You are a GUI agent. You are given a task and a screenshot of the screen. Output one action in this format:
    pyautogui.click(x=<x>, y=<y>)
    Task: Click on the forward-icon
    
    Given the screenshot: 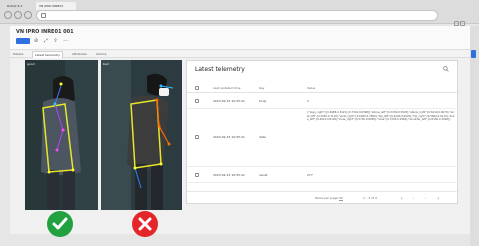 What is the action you would take?
    pyautogui.click(x=18, y=15)
    